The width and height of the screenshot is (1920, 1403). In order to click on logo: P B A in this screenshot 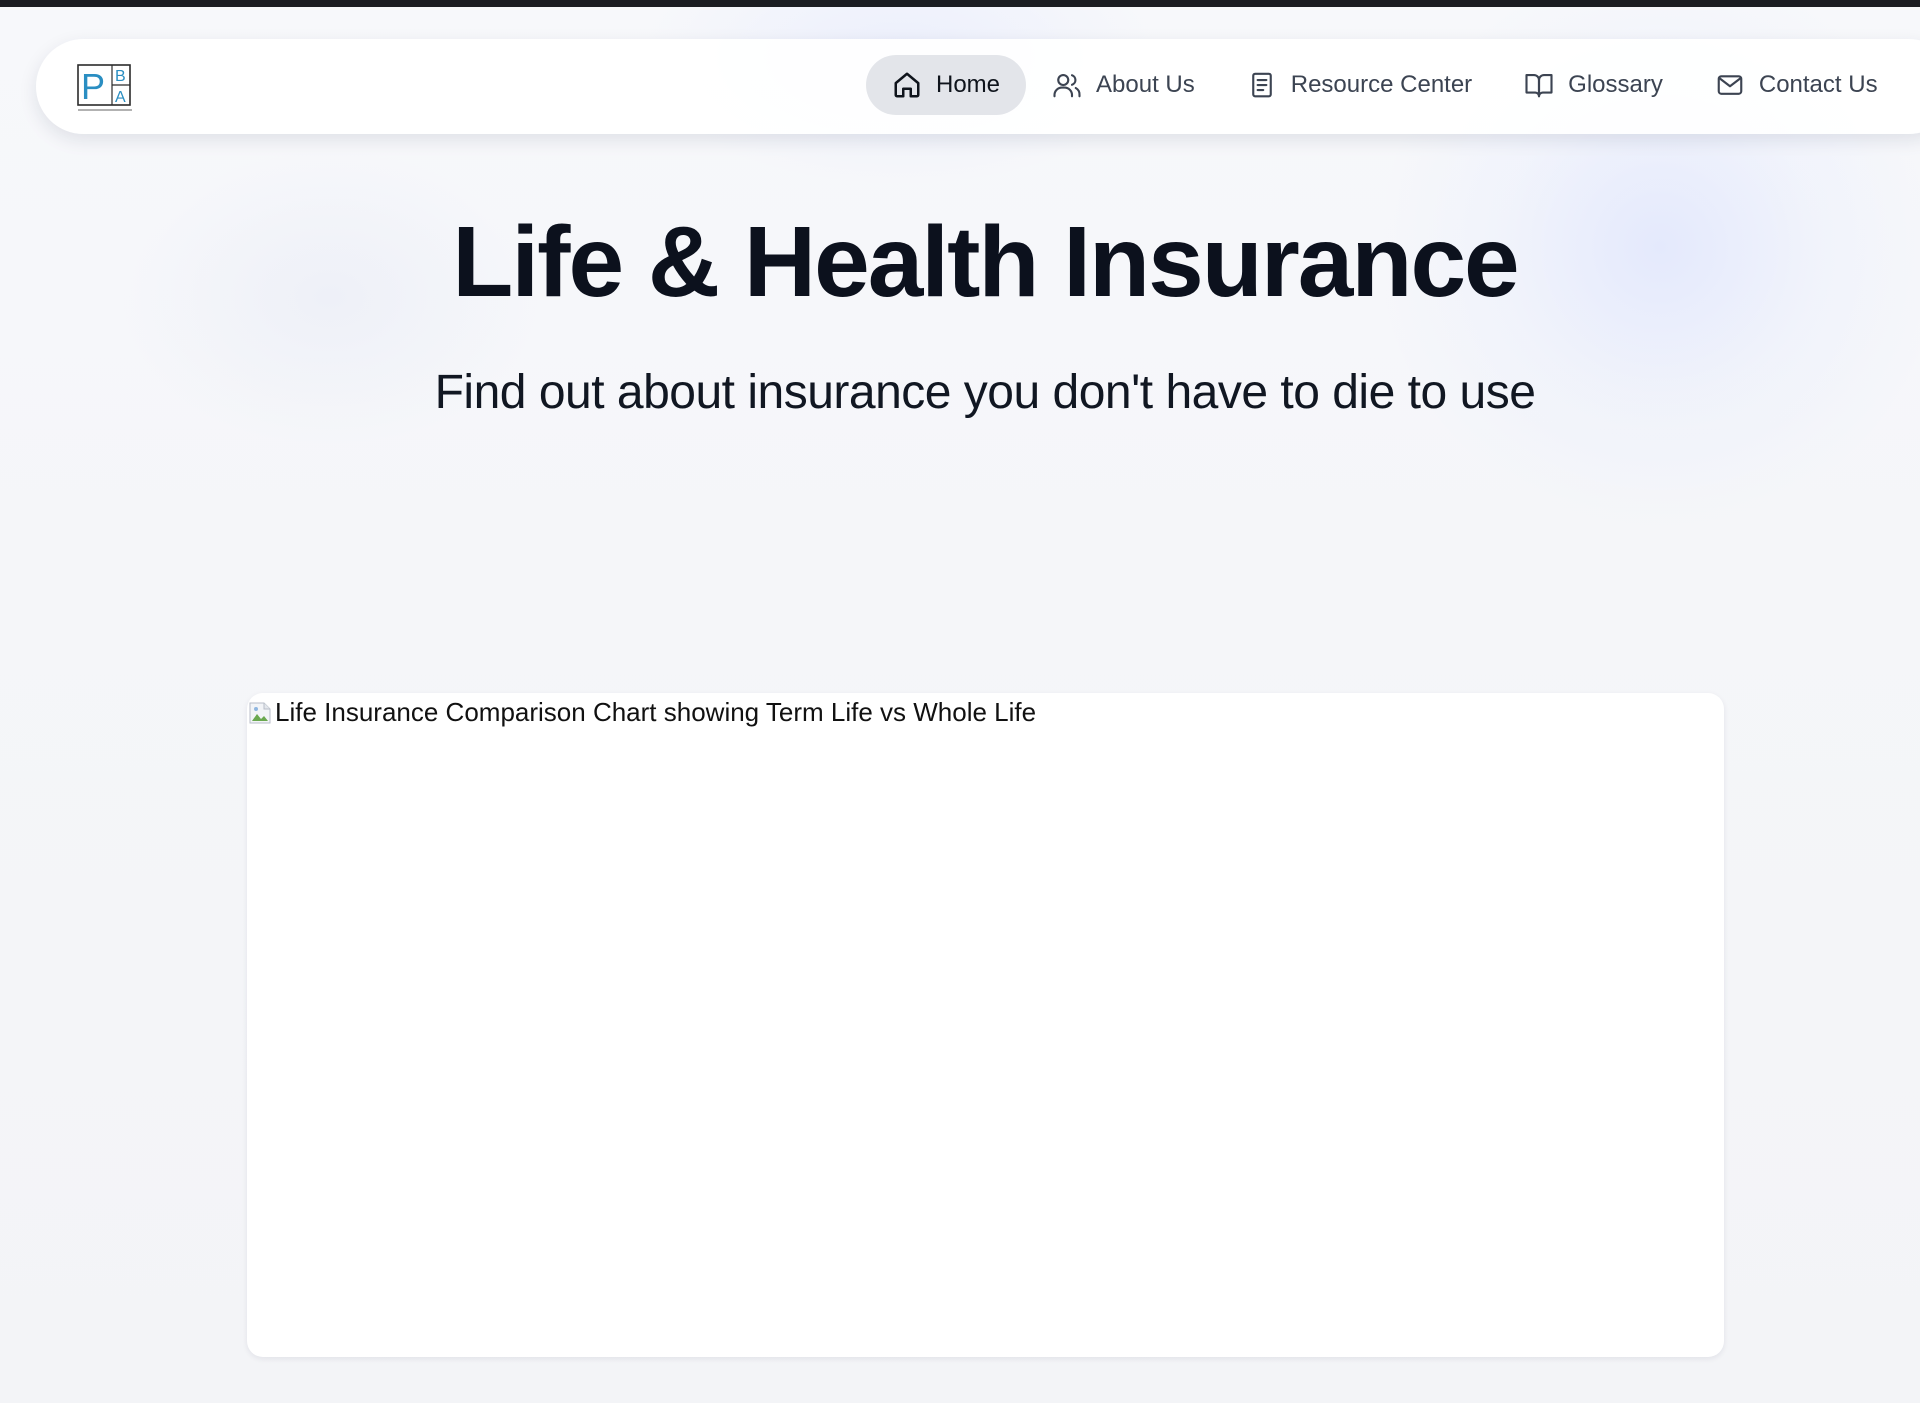, I will do `click(107, 87)`.